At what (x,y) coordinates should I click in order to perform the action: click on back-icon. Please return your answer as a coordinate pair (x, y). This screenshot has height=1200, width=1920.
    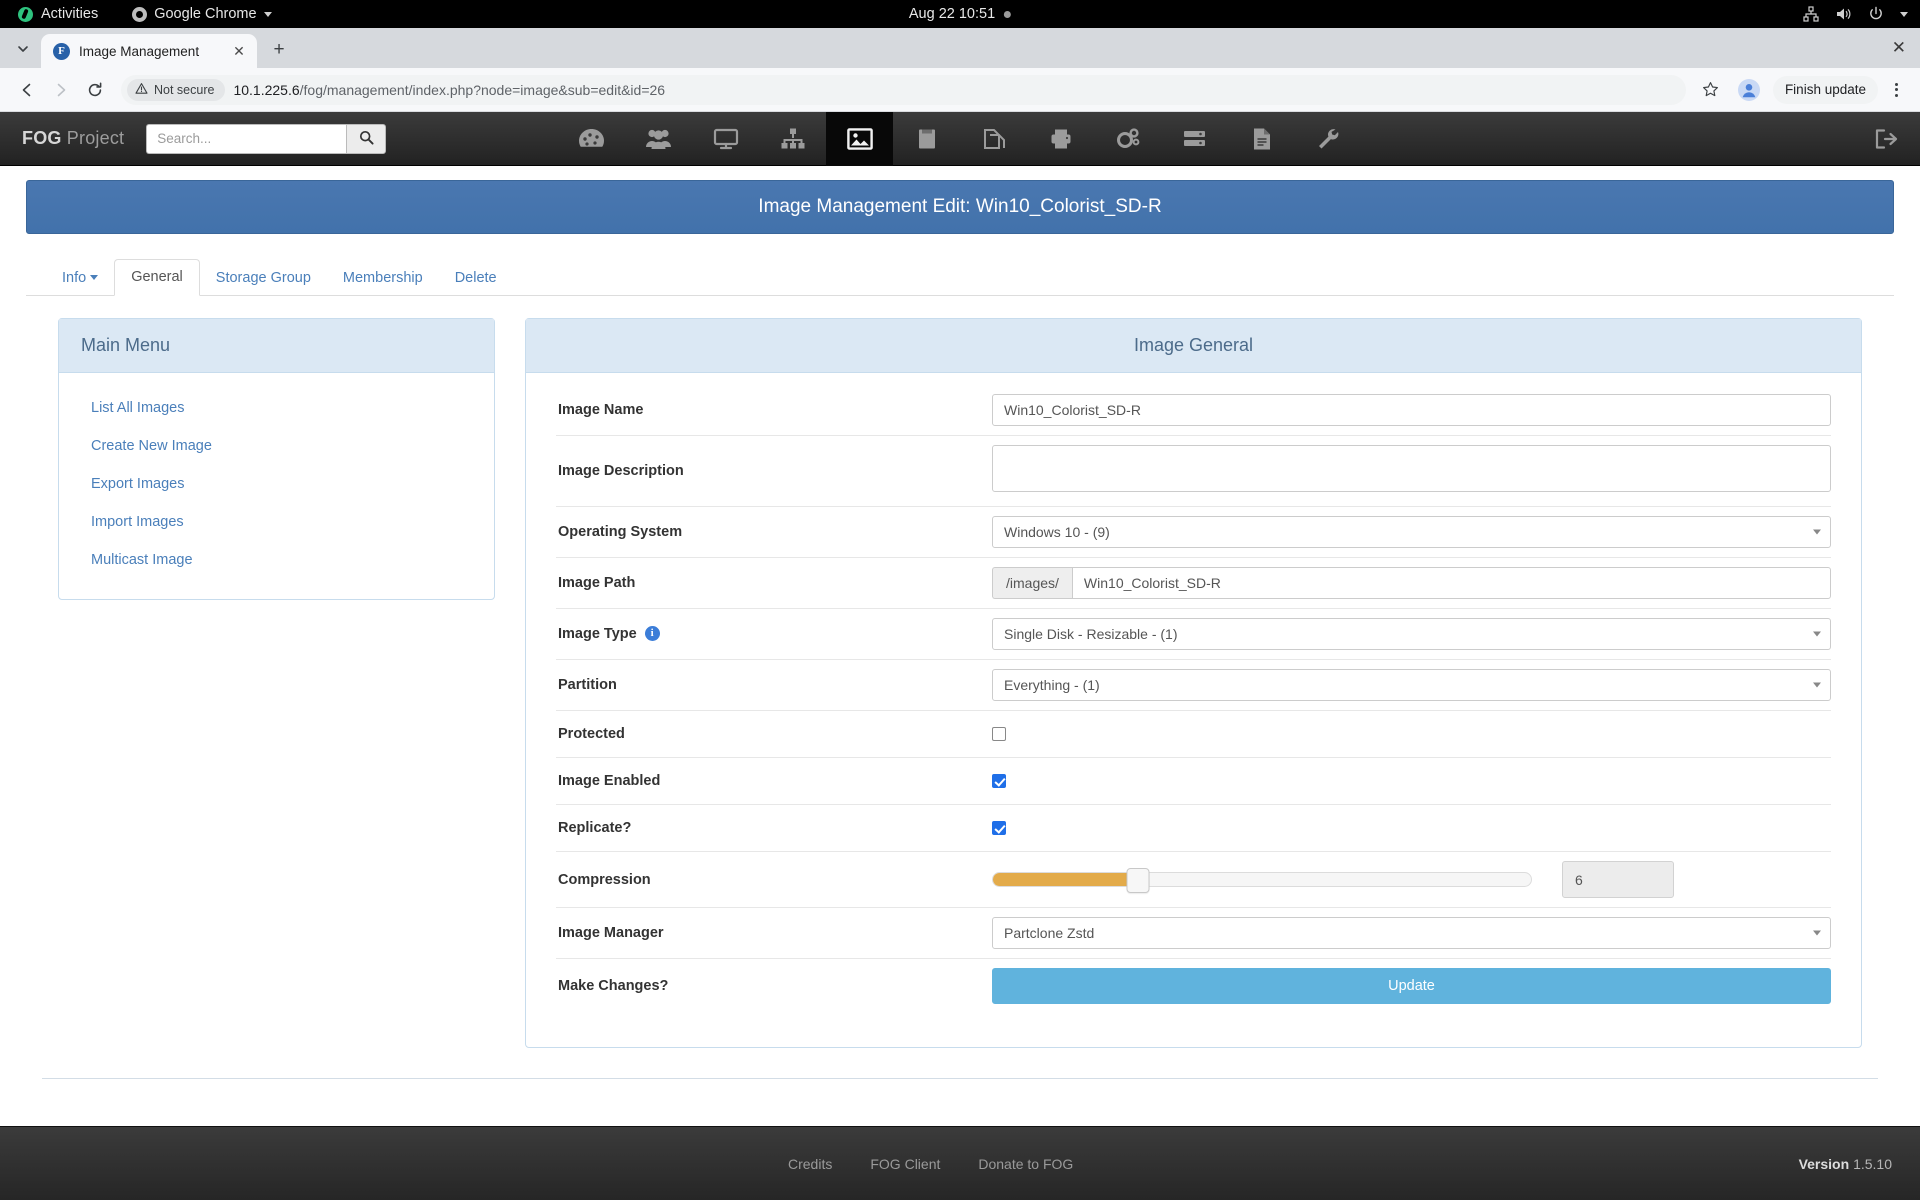
    Looking at the image, I should click on (27, 90).